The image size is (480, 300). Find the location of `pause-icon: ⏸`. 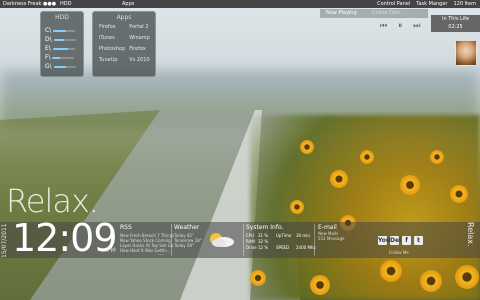

pause-icon: ⏸ is located at coordinates (400, 26).